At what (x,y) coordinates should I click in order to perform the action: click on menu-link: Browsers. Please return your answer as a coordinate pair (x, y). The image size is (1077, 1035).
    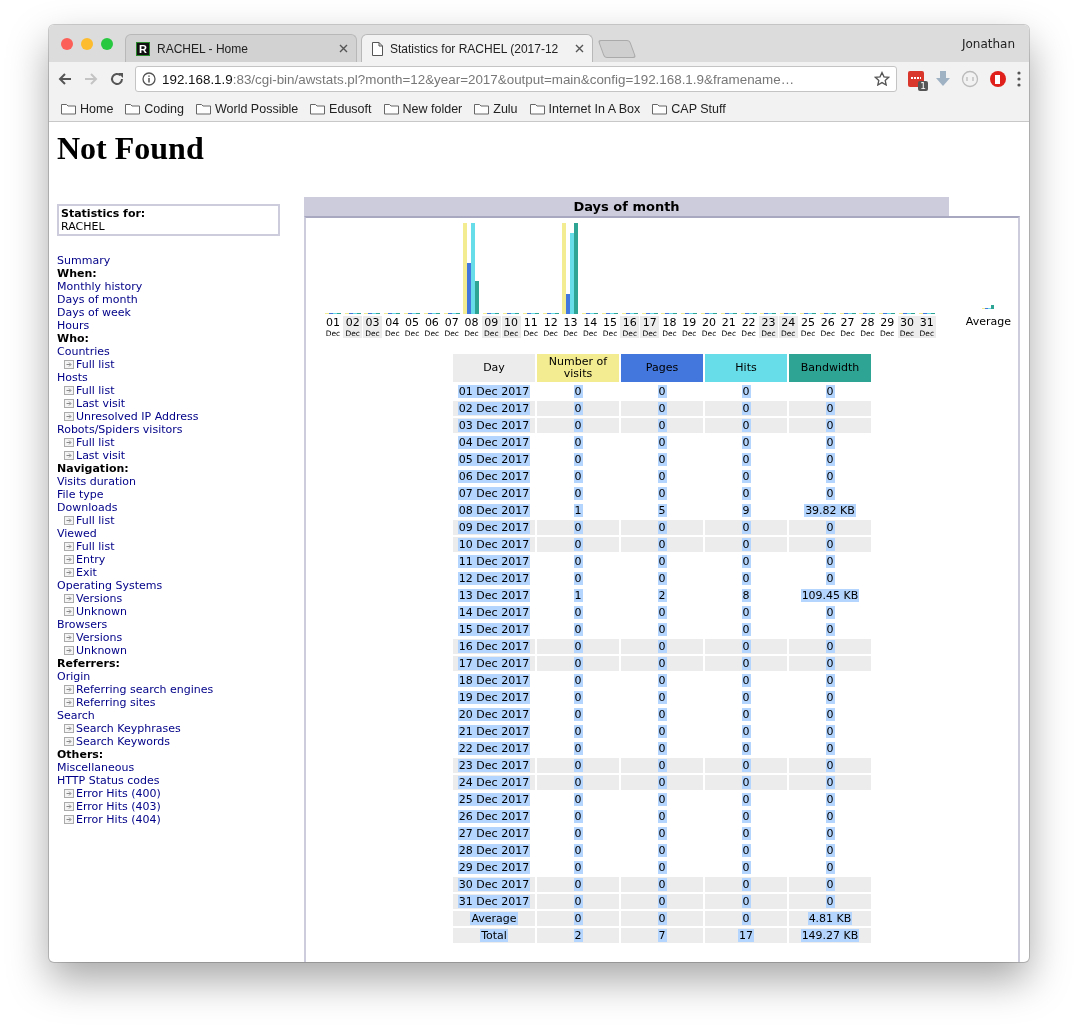
    Looking at the image, I should click on (168, 624).